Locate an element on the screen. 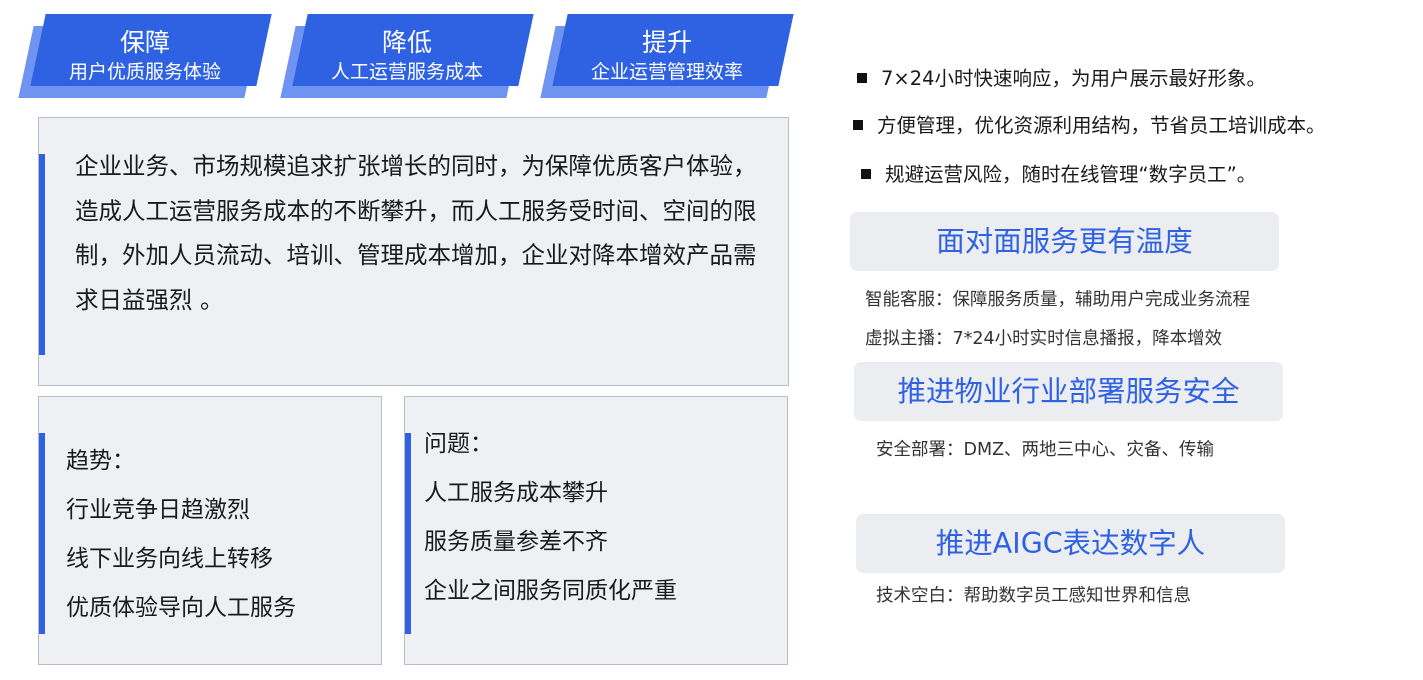 Image resolution: width=1423 pixels, height=680 pixels. list-item: 企业之间服务同质化严重 is located at coordinates (550, 591).